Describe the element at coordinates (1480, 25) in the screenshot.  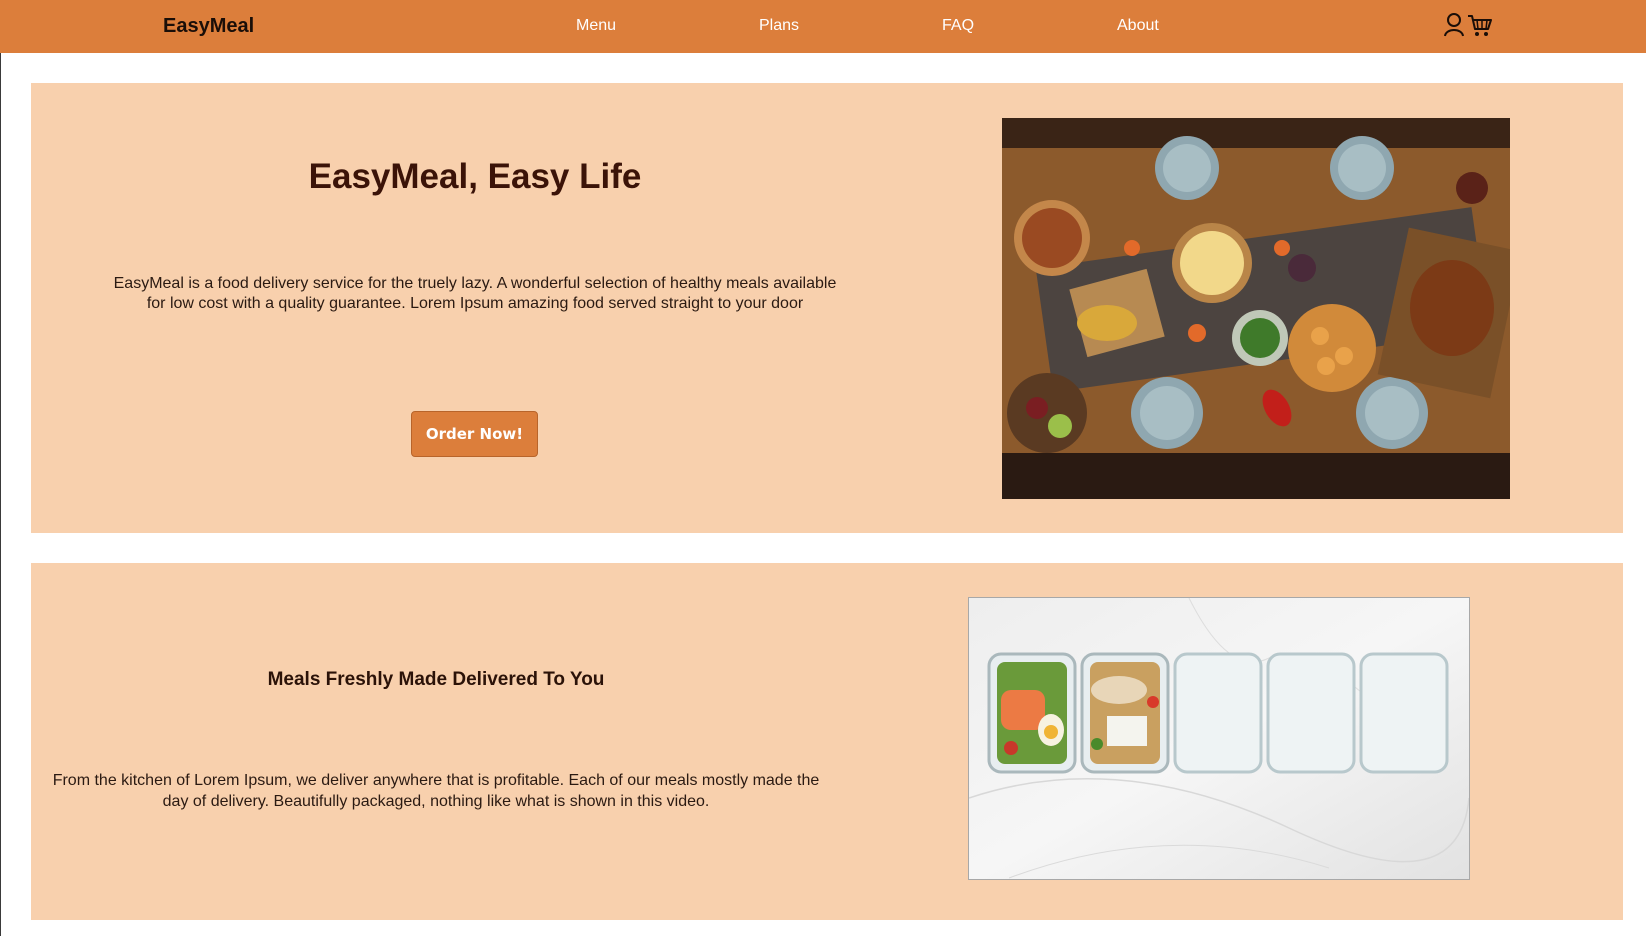
I see `cart-icon` at that location.